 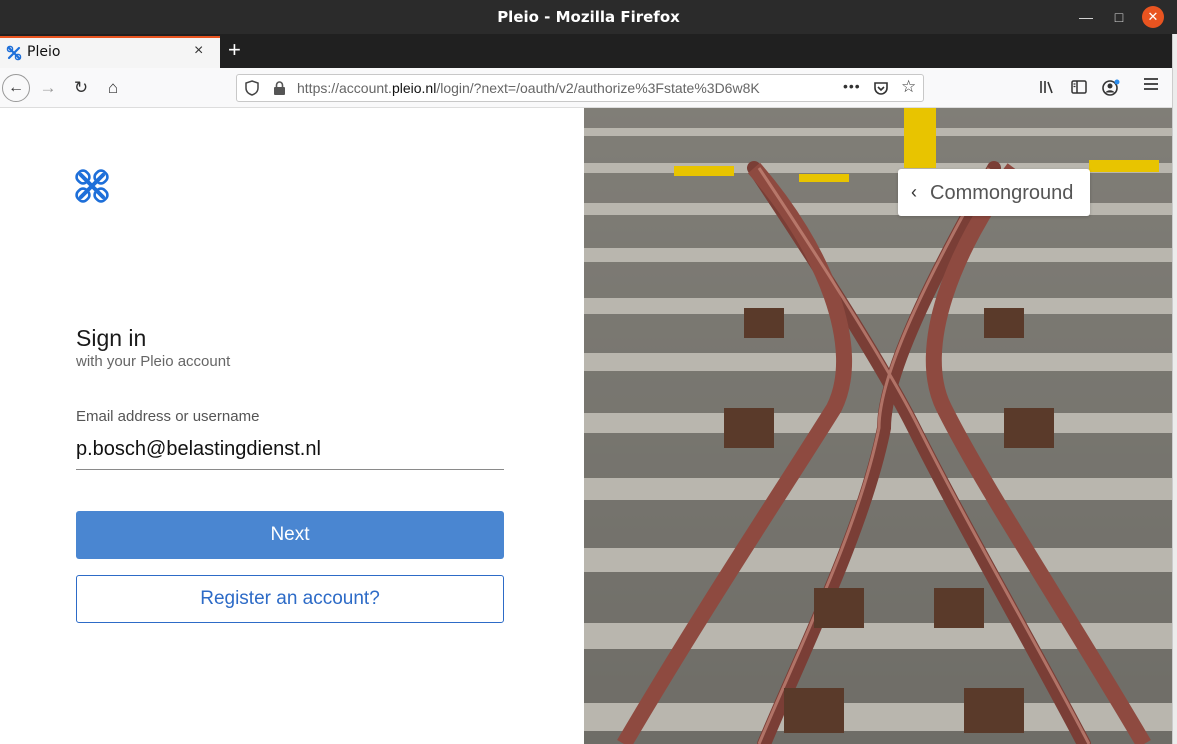 What do you see at coordinates (1174, 389) in the screenshot?
I see `window-edge` at bounding box center [1174, 389].